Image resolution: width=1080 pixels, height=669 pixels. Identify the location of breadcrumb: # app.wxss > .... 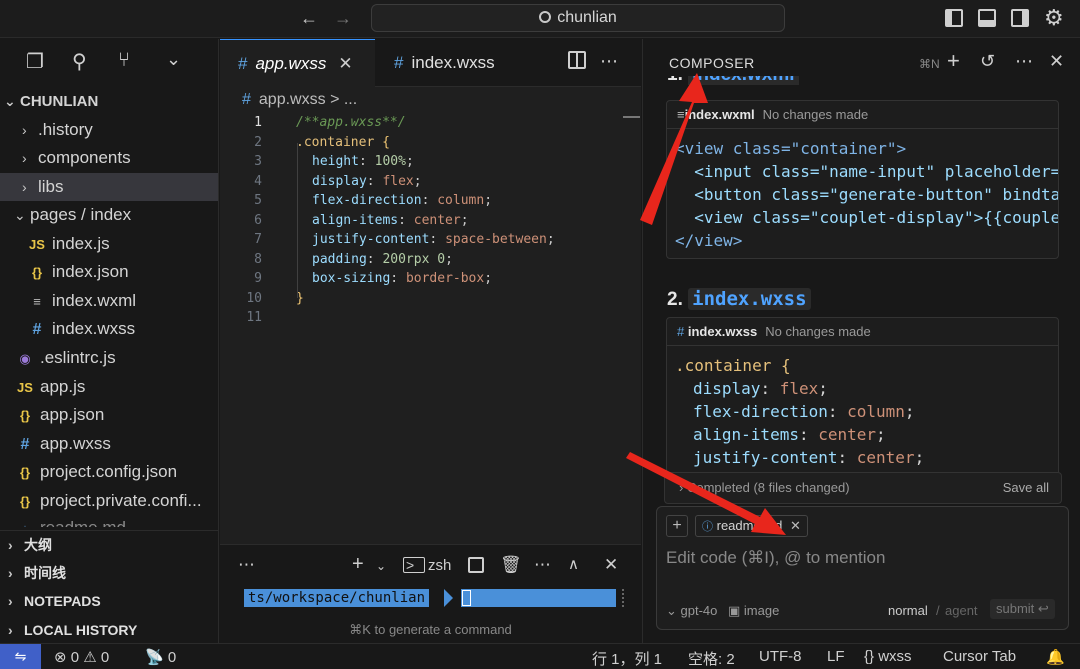
(299, 100).